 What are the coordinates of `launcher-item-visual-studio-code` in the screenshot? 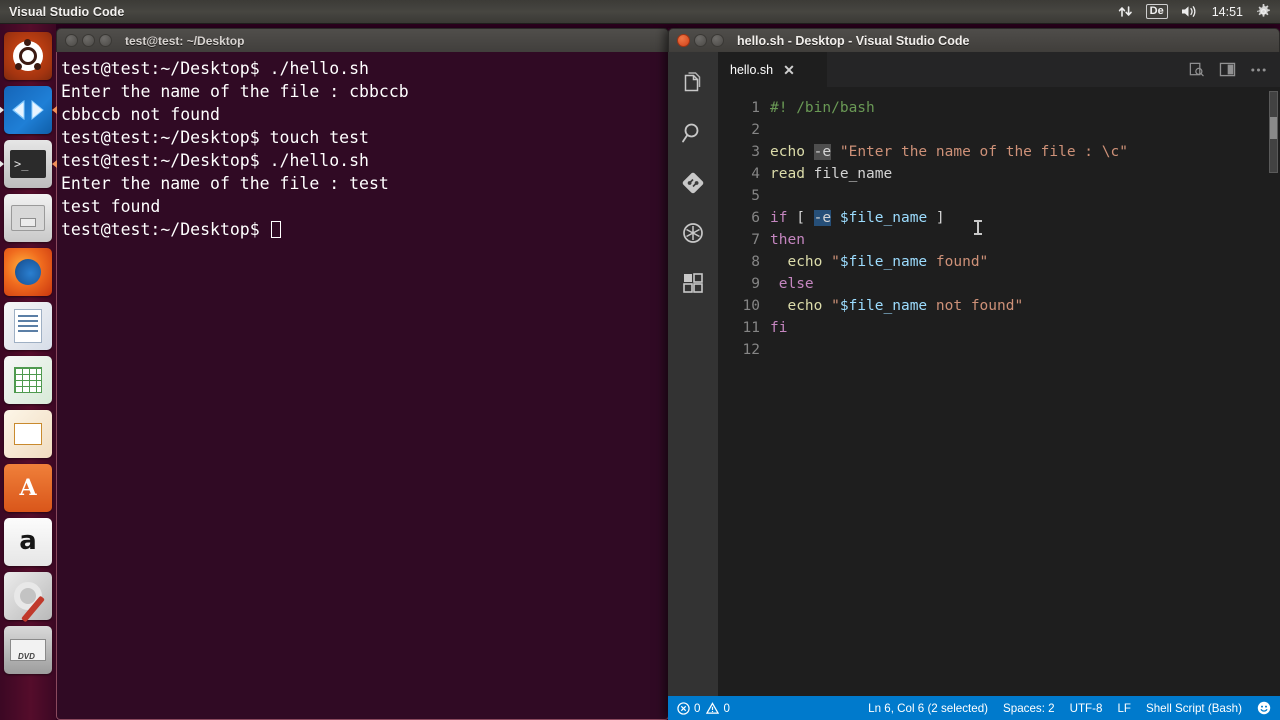 It's located at (28, 110).